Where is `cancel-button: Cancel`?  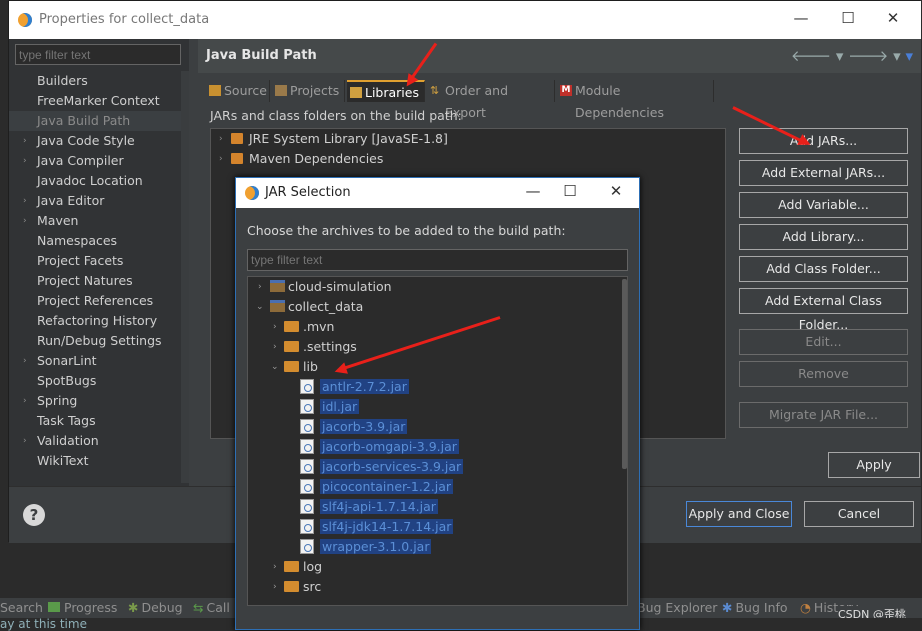 cancel-button: Cancel is located at coordinates (859, 514).